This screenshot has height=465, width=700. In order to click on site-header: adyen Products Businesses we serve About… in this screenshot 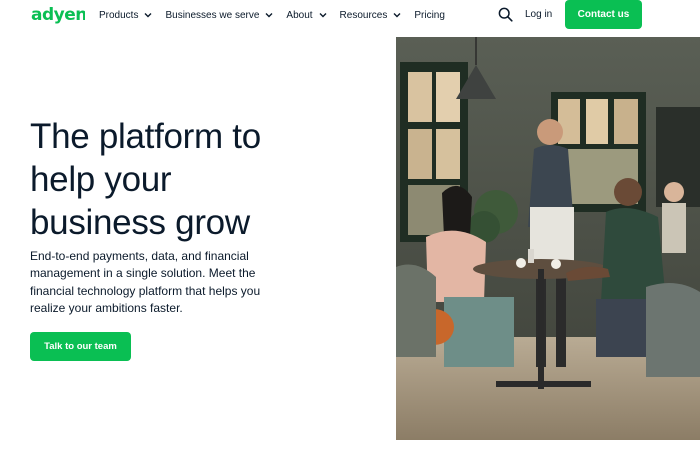, I will do `click(350, 15)`.